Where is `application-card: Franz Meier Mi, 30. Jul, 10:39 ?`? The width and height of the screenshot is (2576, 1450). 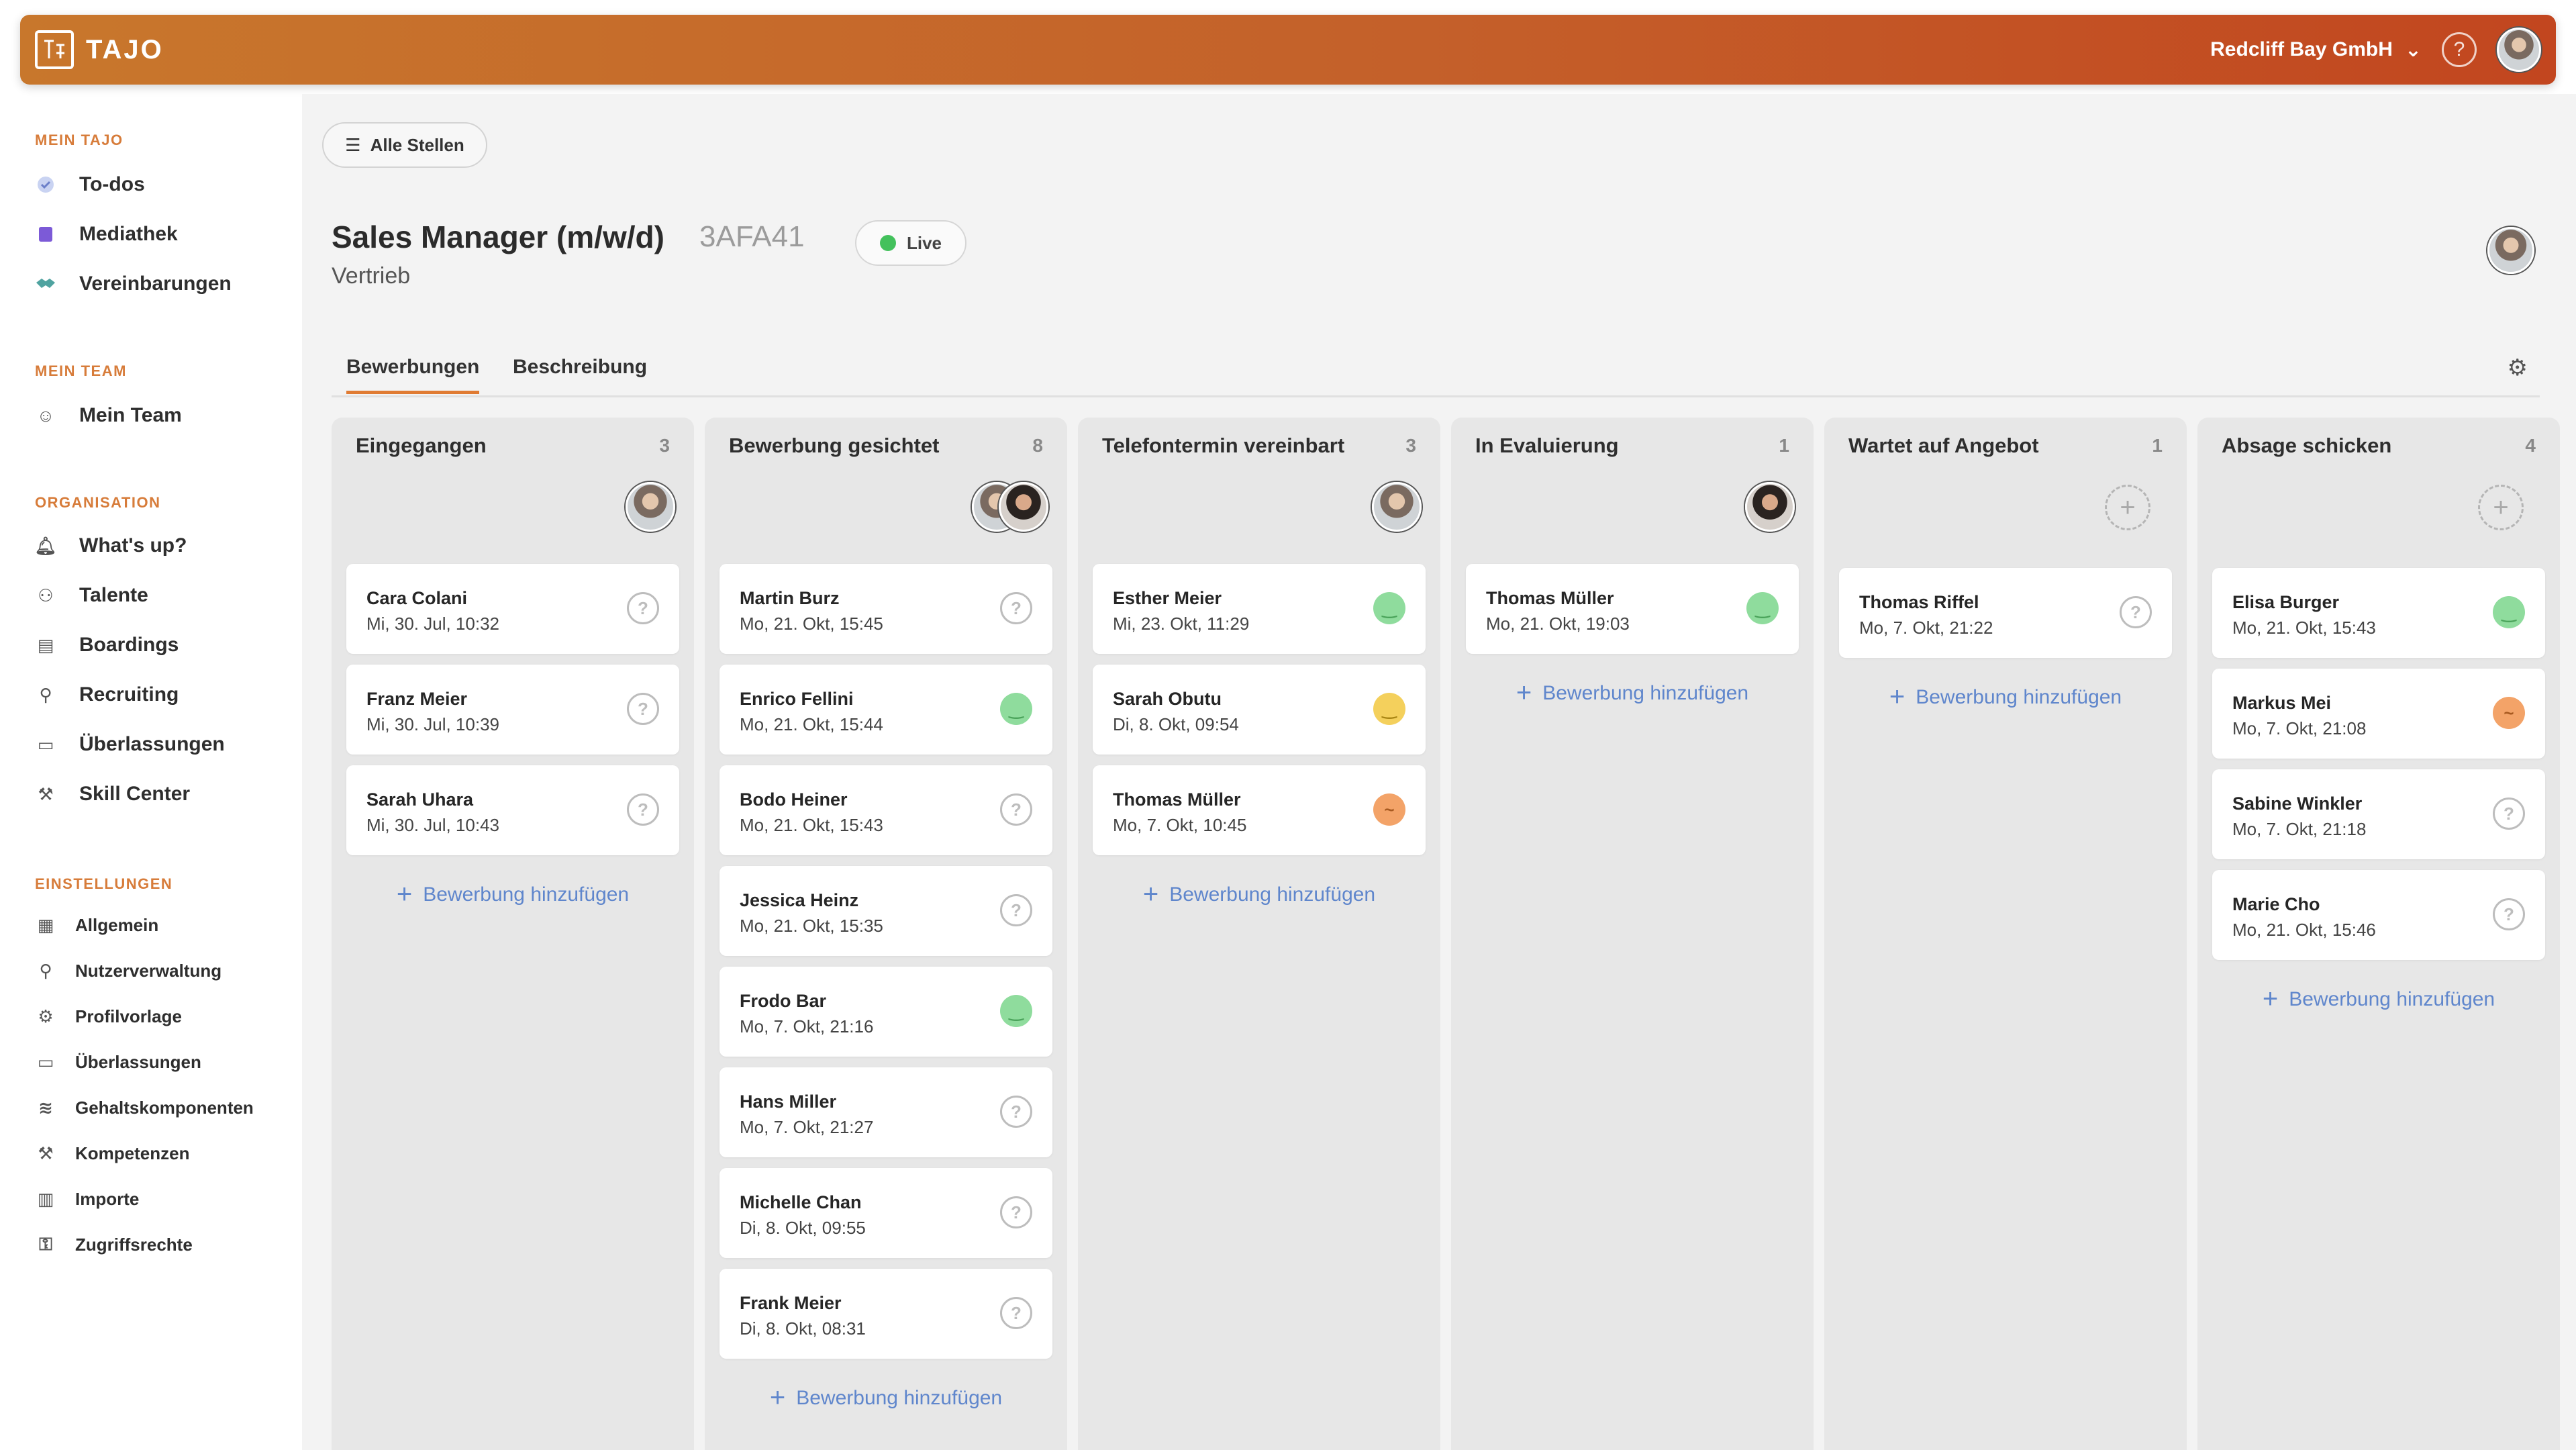
application-card: Franz Meier Mi, 30. Jul, 10:39 ? is located at coordinates (512, 710).